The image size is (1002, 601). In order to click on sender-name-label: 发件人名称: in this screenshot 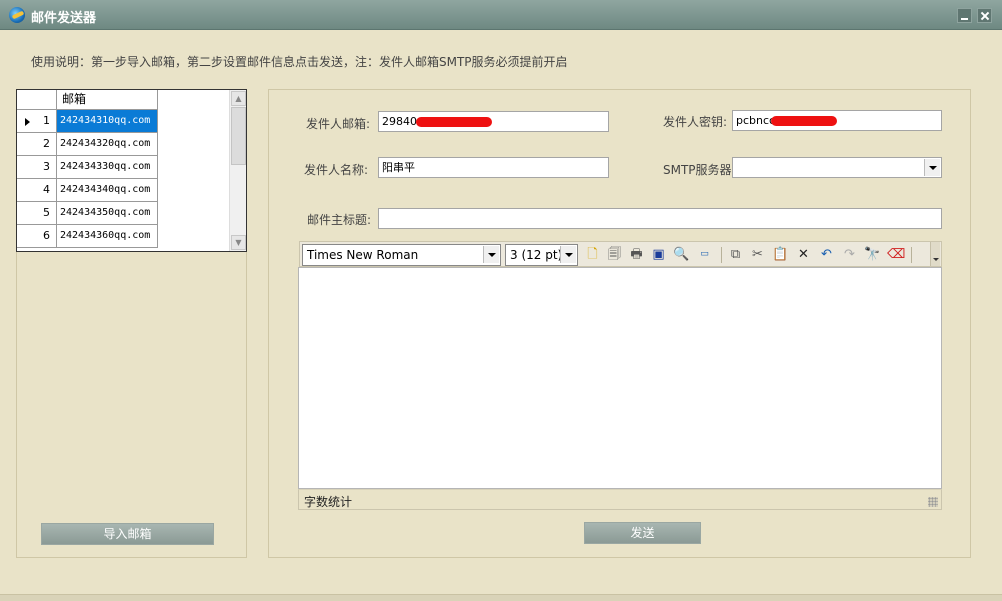, I will do `click(336, 170)`.